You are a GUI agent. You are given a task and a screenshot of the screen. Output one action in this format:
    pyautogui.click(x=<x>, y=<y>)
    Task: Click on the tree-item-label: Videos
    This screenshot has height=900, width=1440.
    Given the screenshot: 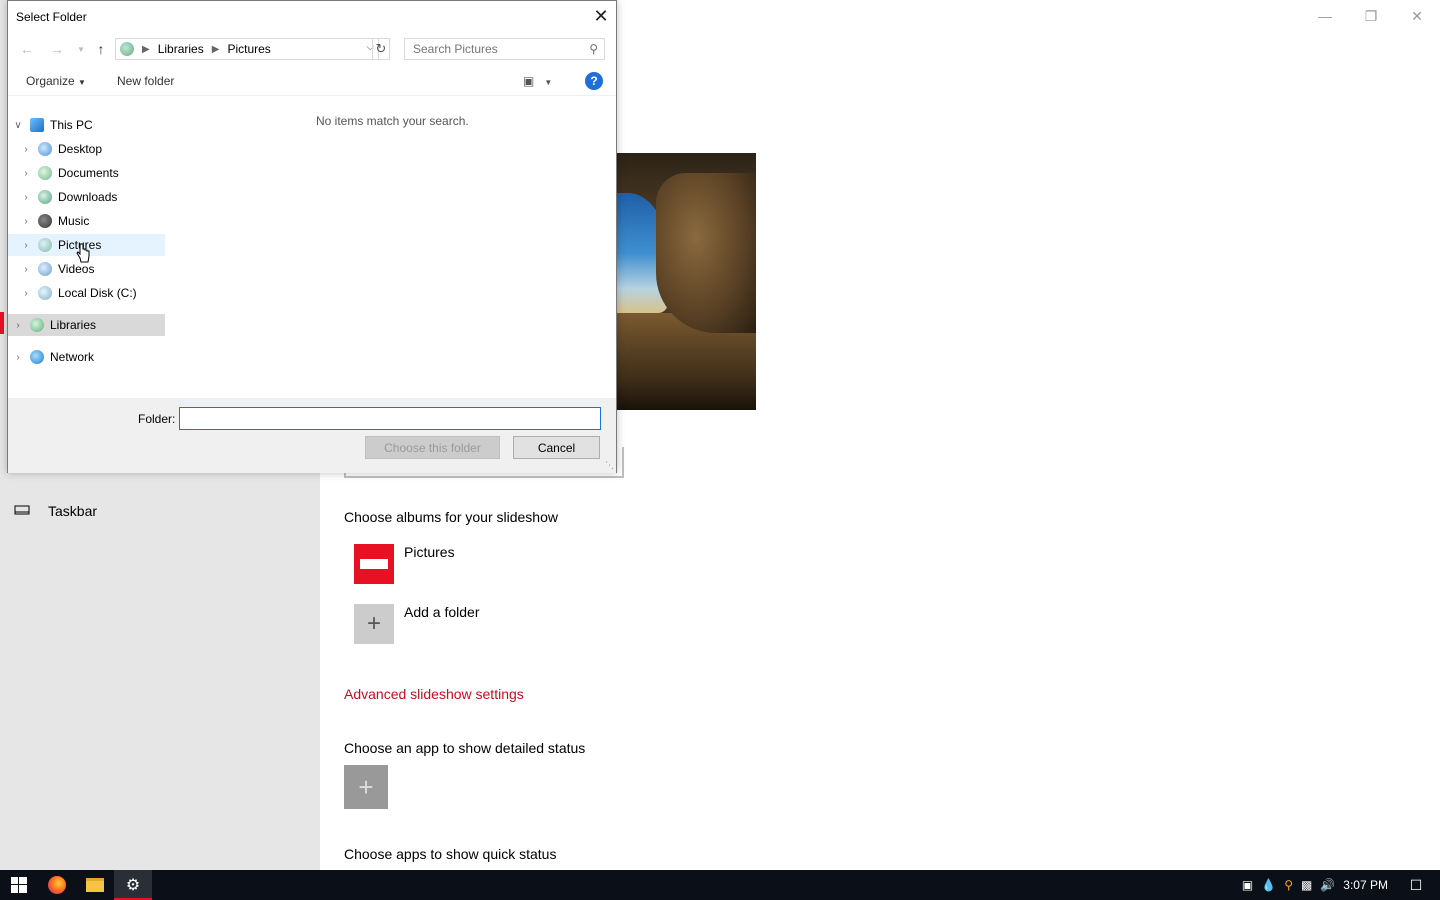 What is the action you would take?
    pyautogui.click(x=76, y=269)
    